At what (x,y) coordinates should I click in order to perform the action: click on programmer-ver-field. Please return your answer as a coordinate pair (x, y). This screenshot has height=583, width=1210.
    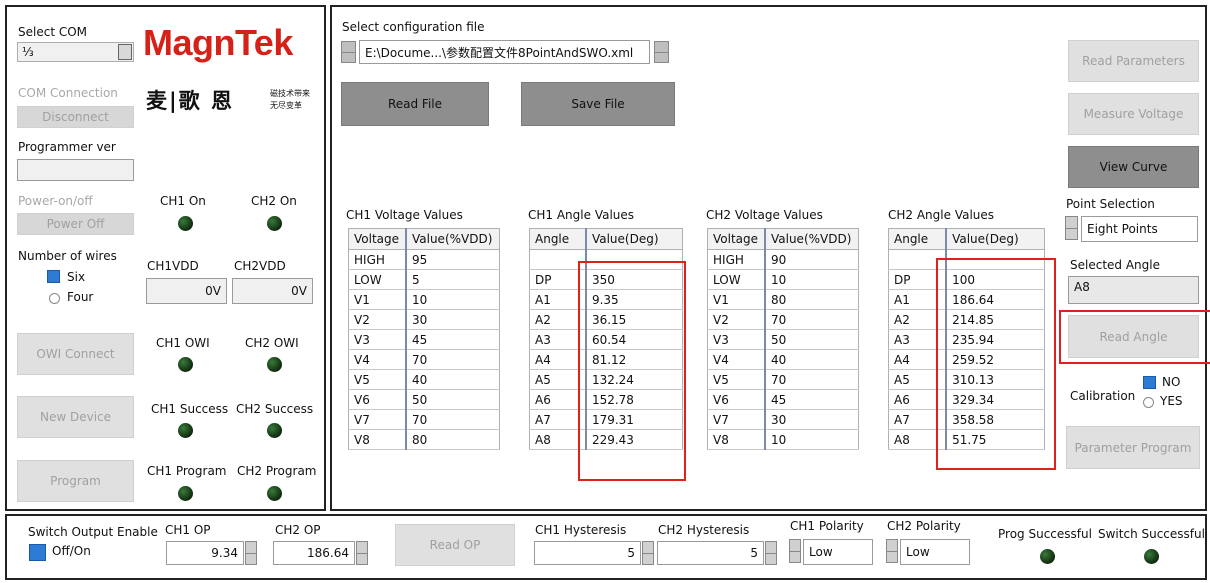
    Looking at the image, I should click on (75, 170).